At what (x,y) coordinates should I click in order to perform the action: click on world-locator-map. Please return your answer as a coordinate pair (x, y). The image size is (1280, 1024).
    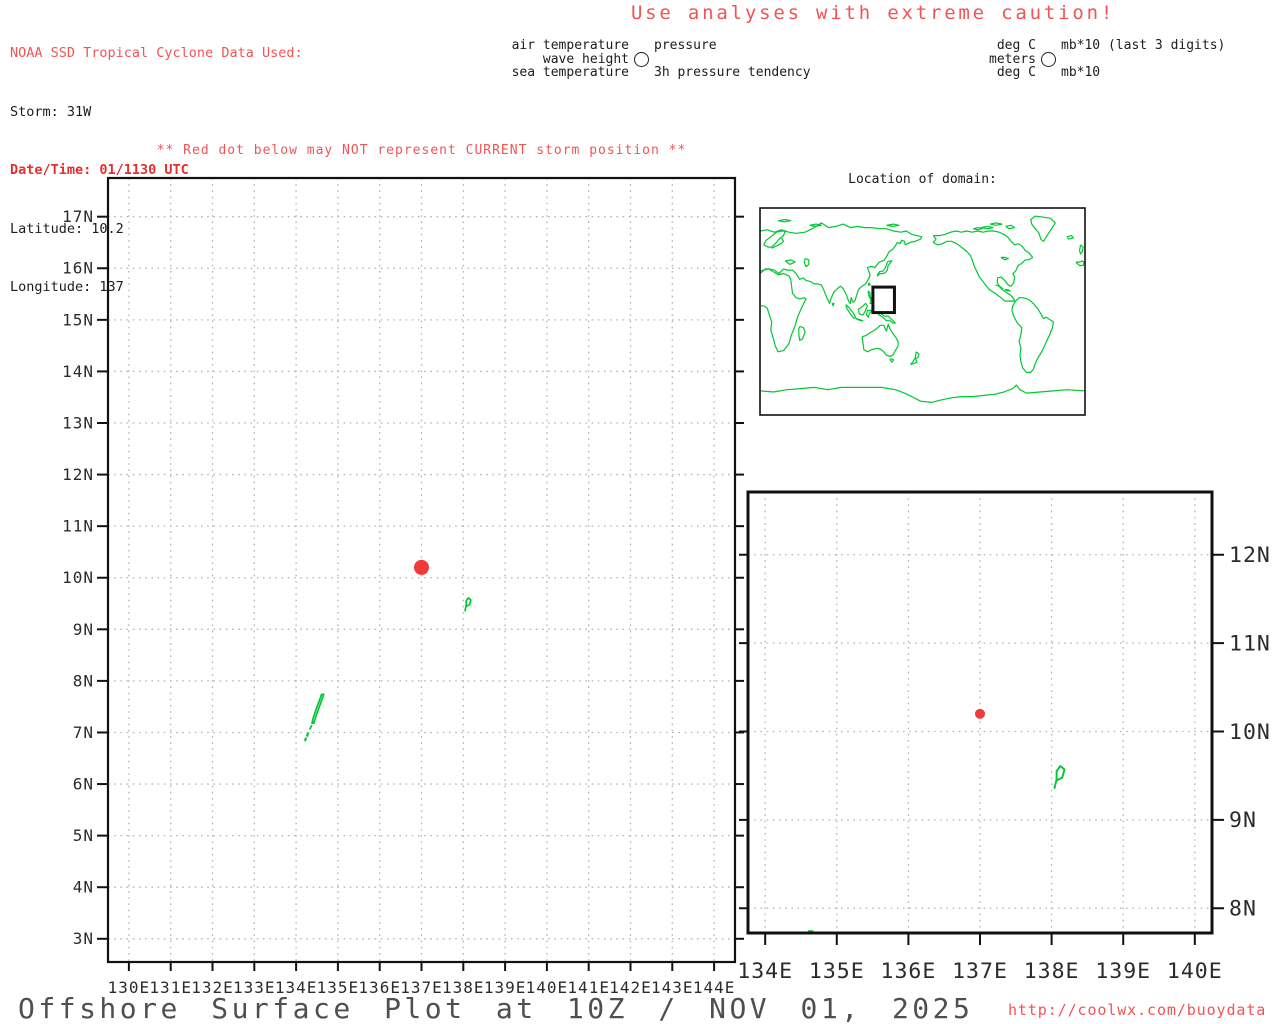
    Looking at the image, I should click on (922, 311).